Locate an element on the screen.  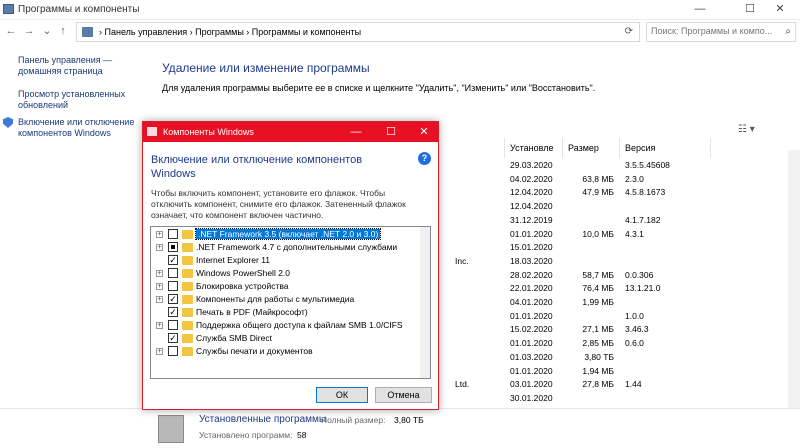
program-version: 13.1.21.0 is located at coordinates (643, 288).